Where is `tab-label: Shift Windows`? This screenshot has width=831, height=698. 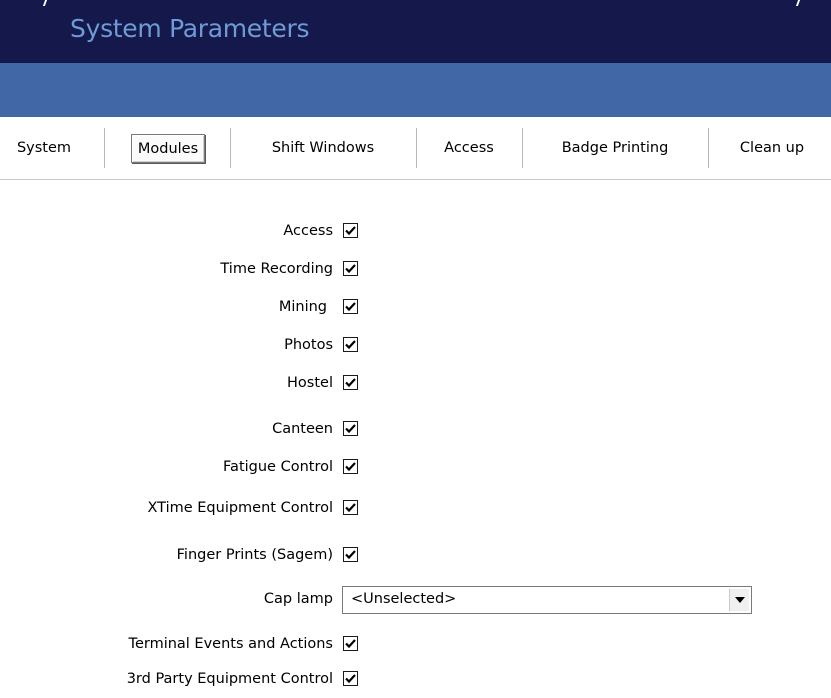 tab-label: Shift Windows is located at coordinates (323, 148).